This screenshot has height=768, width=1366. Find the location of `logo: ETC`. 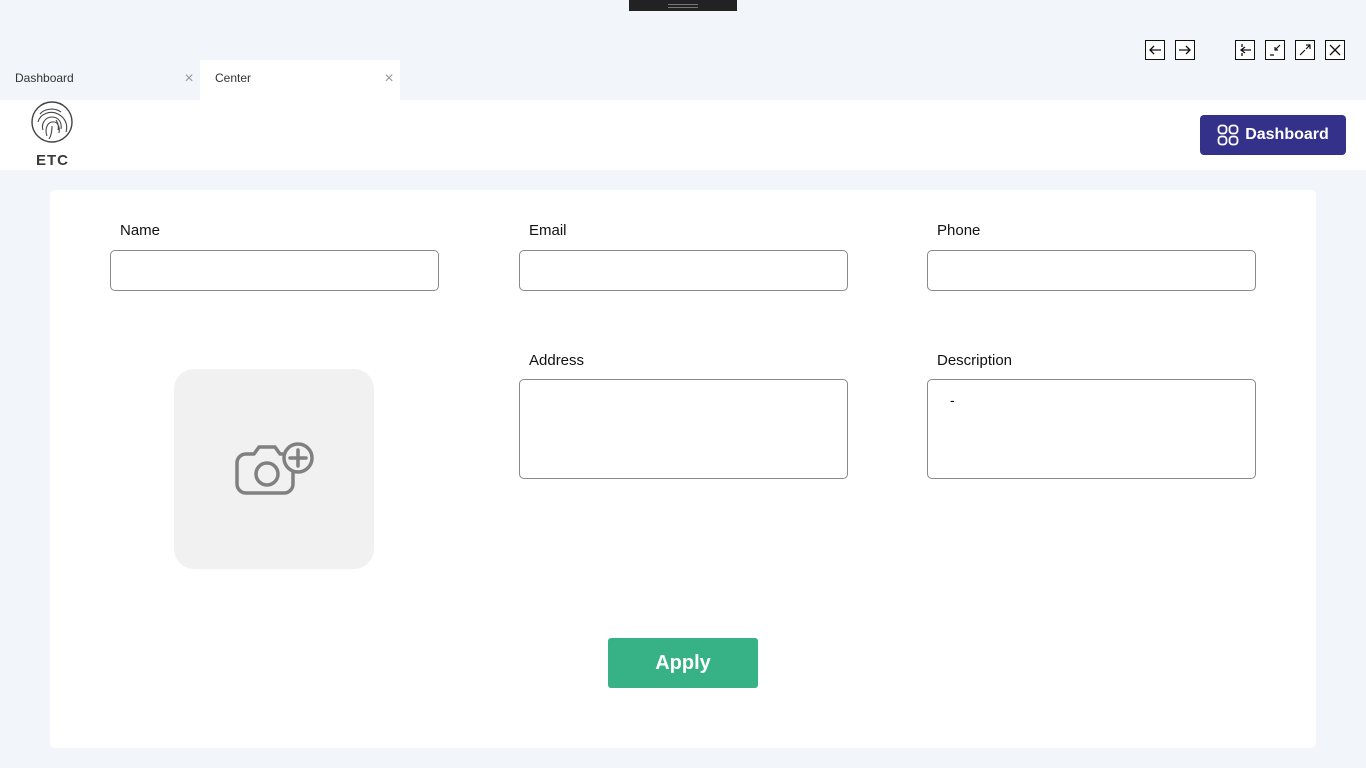

logo: ETC is located at coordinates (53, 135).